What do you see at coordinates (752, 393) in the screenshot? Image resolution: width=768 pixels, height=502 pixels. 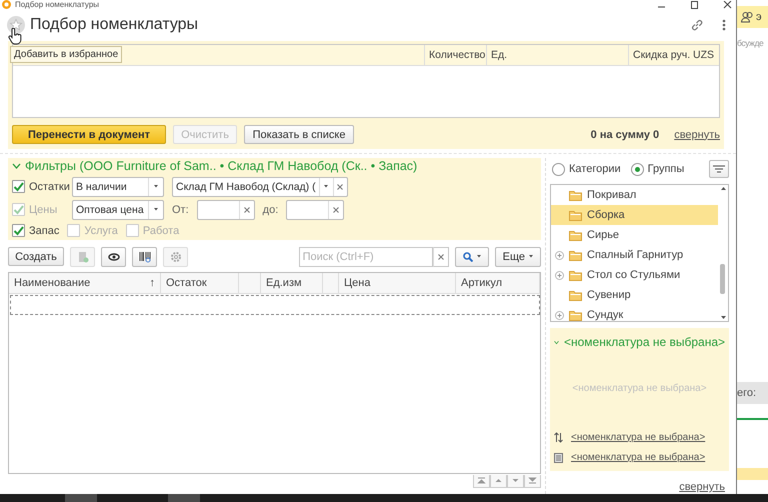 I see `background-panel: его:` at bounding box center [752, 393].